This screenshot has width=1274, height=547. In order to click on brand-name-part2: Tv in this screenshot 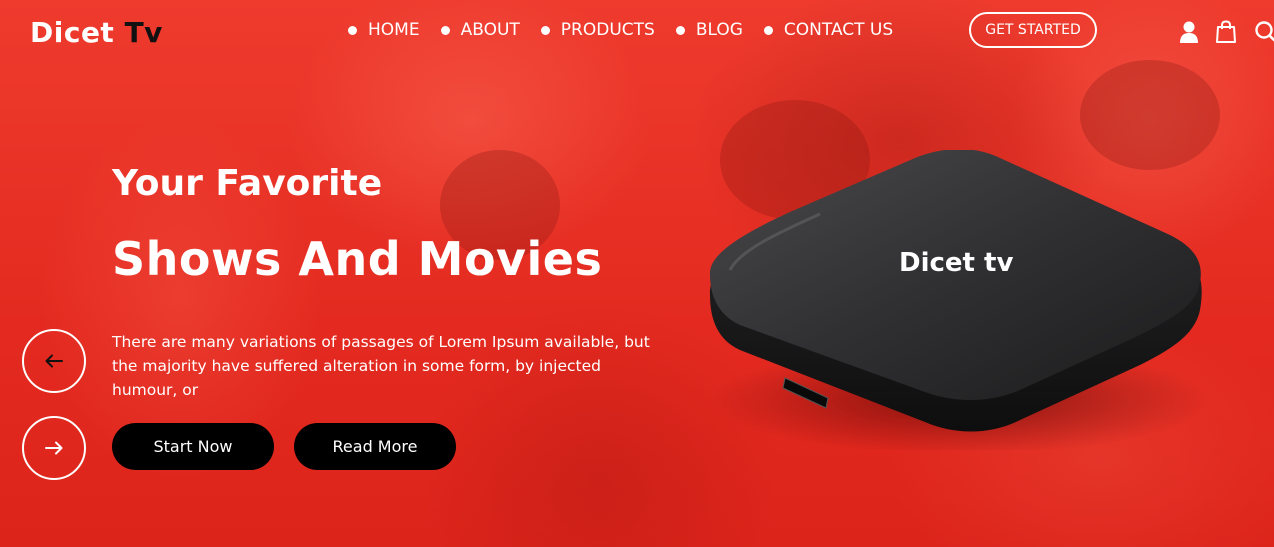, I will do `click(143, 32)`.